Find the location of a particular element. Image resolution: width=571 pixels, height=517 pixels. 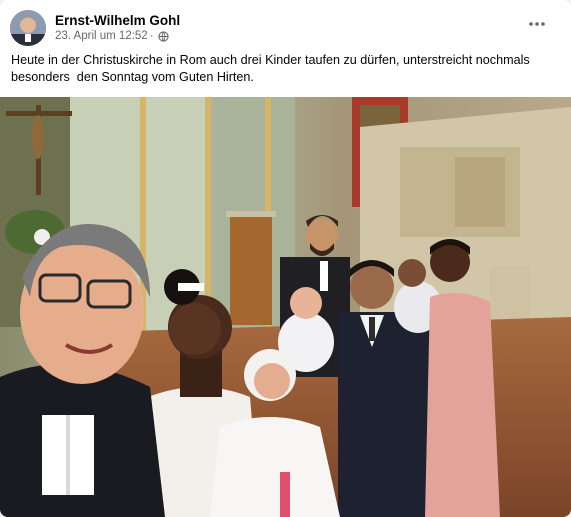

post-meta: 23. April um 12:52 · is located at coordinates (117, 36).